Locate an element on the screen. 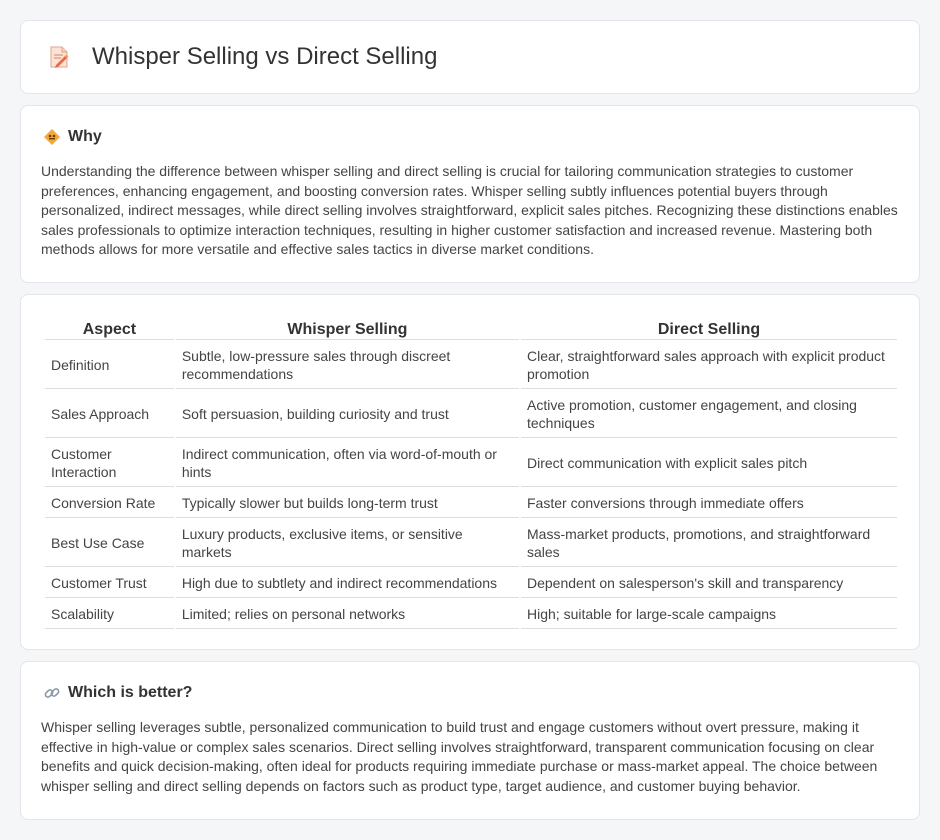 The width and height of the screenshot is (940, 840). header-direct-selling: Direct Selling is located at coordinates (709, 328).